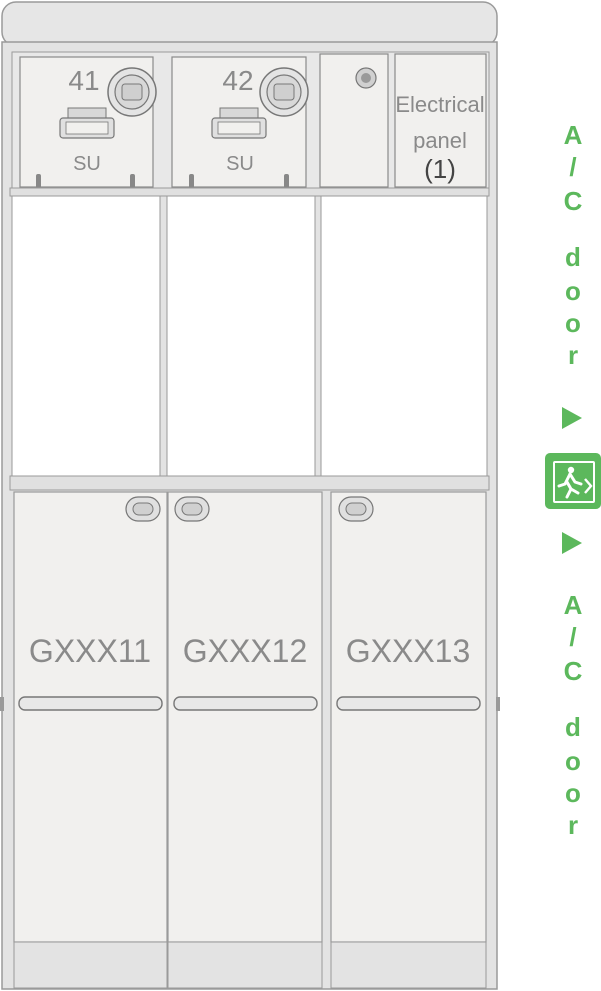  What do you see at coordinates (439, 104) in the screenshot?
I see `electrical-panel-label-line1: Electrical` at bounding box center [439, 104].